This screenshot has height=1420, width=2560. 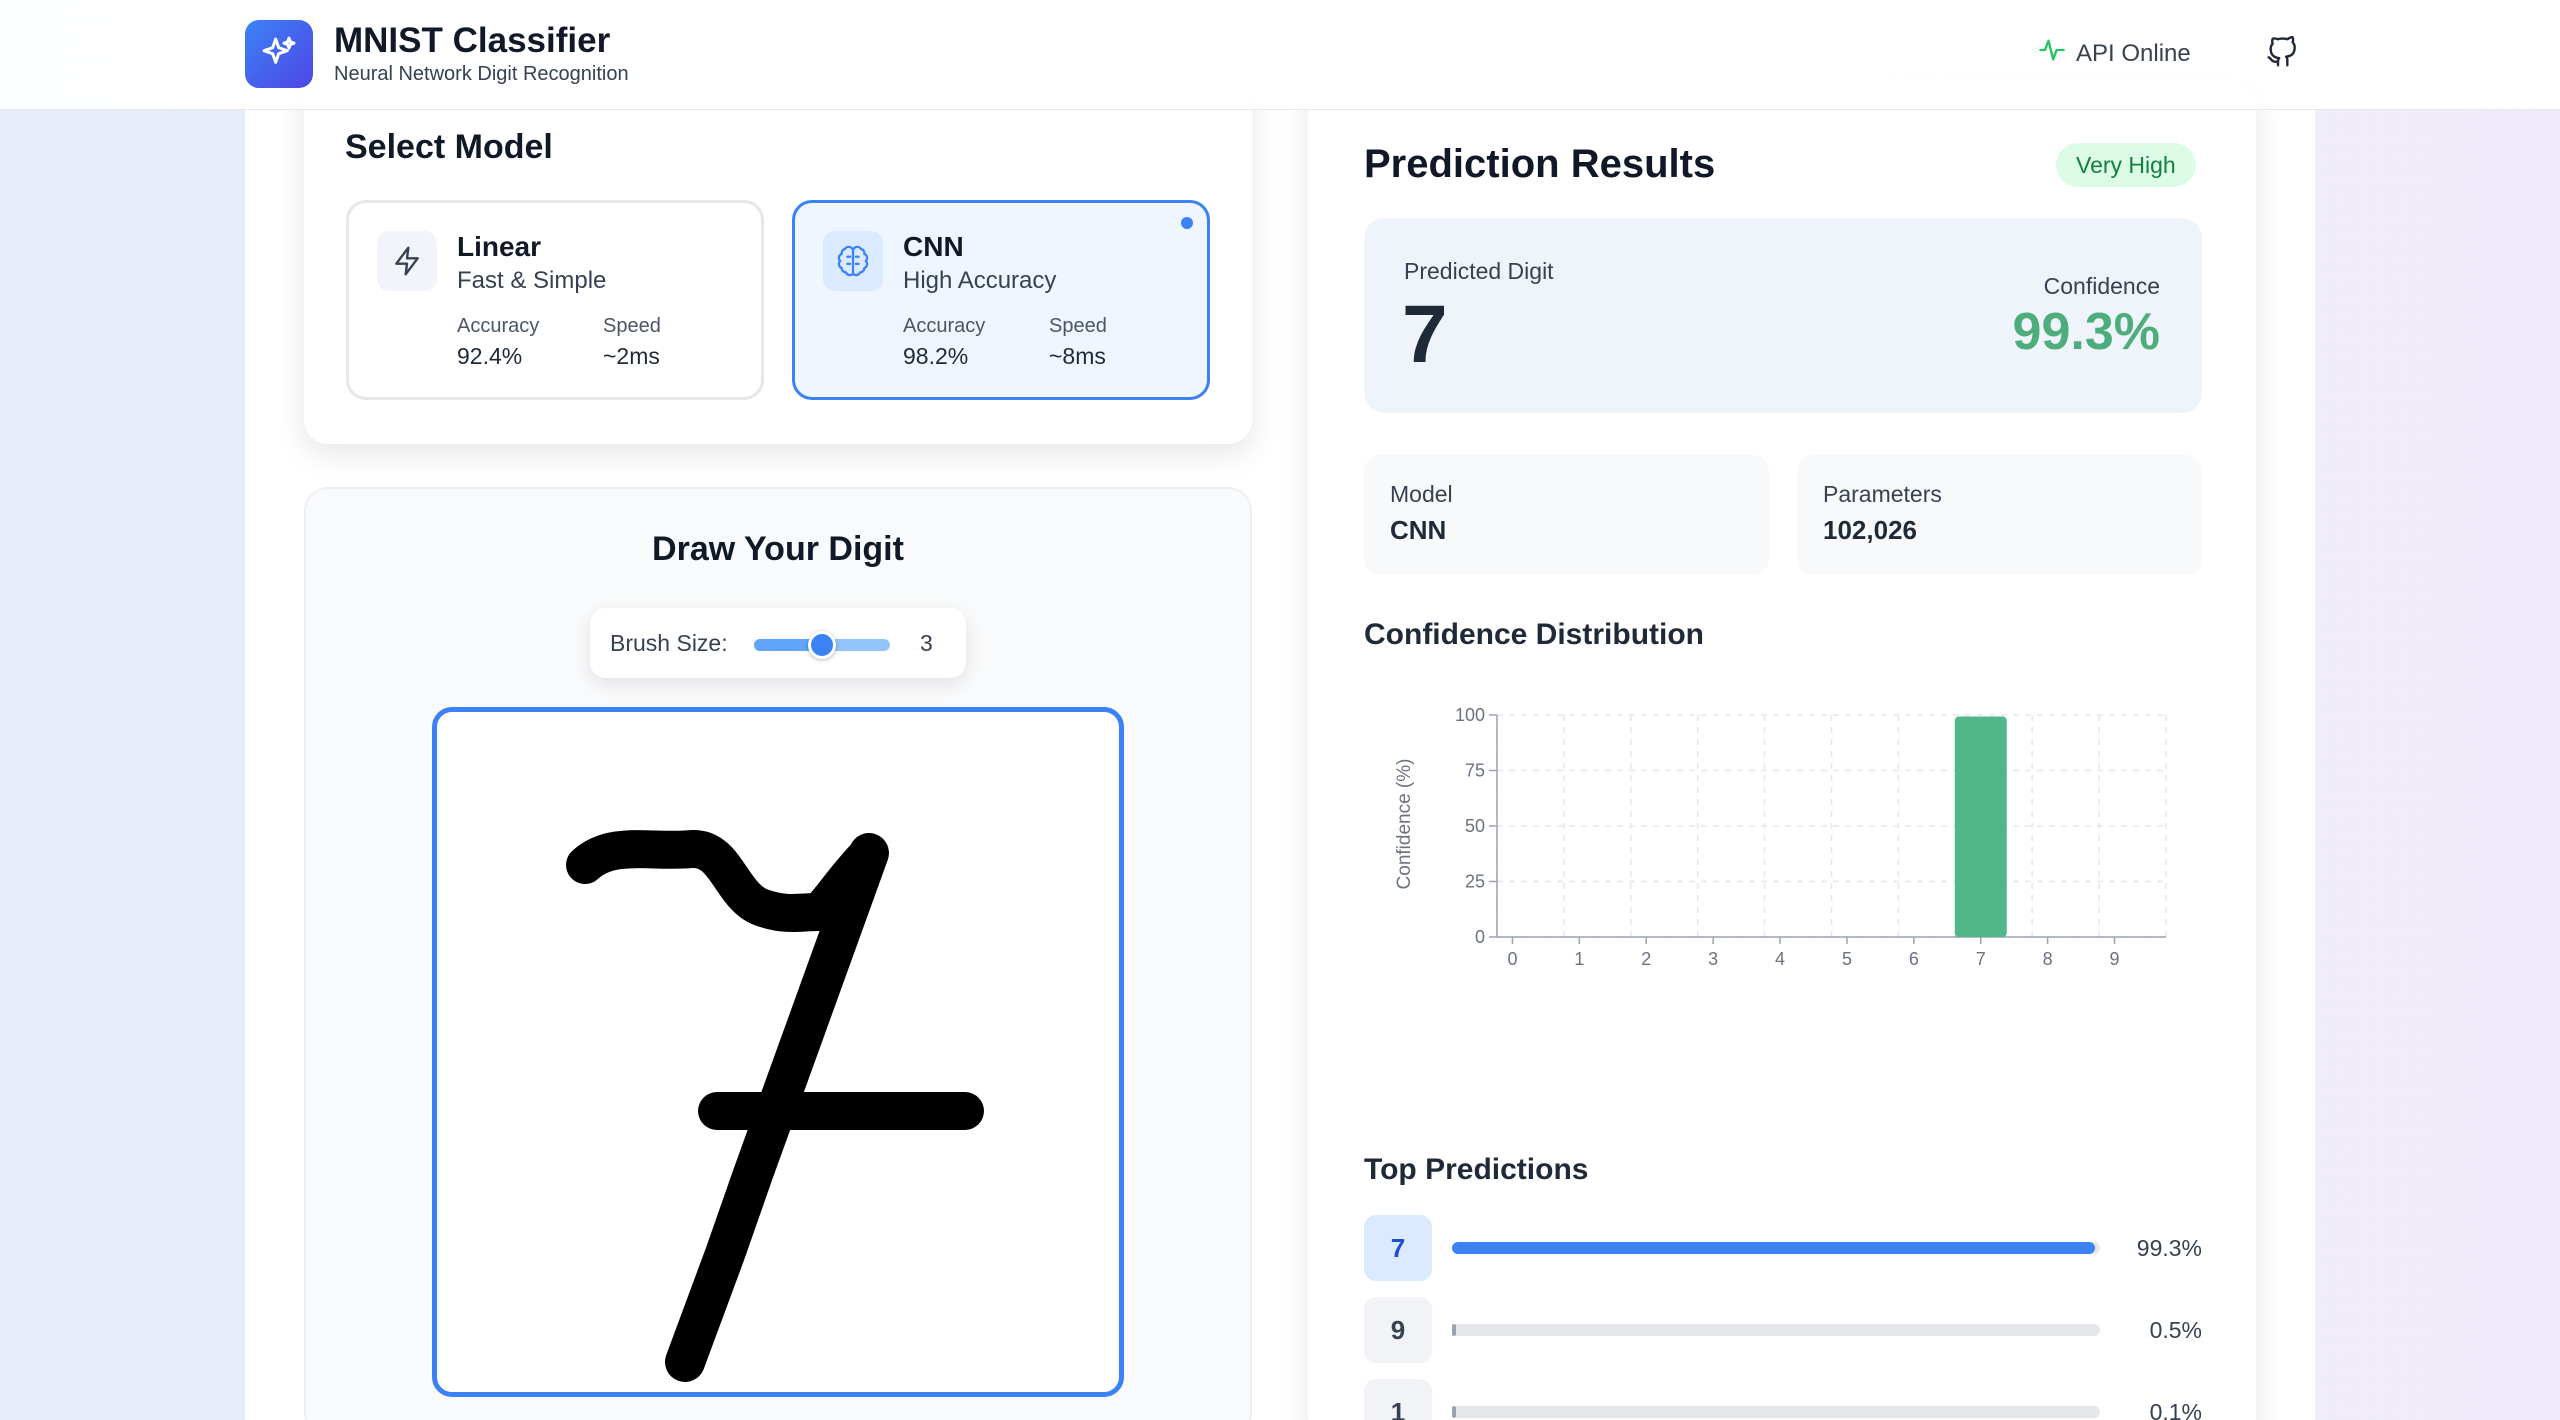 I want to click on confidence-distribution-chart: 0 25 50 75 100 0 1 2 3 4 5 6 7 8 9 Confidence (%), so click(x=1780, y=837).